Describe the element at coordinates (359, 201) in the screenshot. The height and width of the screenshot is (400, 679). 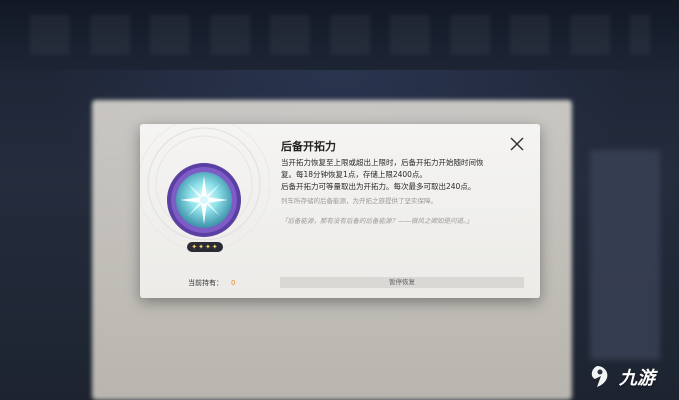
I see `flavor-note: 列车所存储的后备能源，为开拓之旅提供了坚实保障。` at that location.